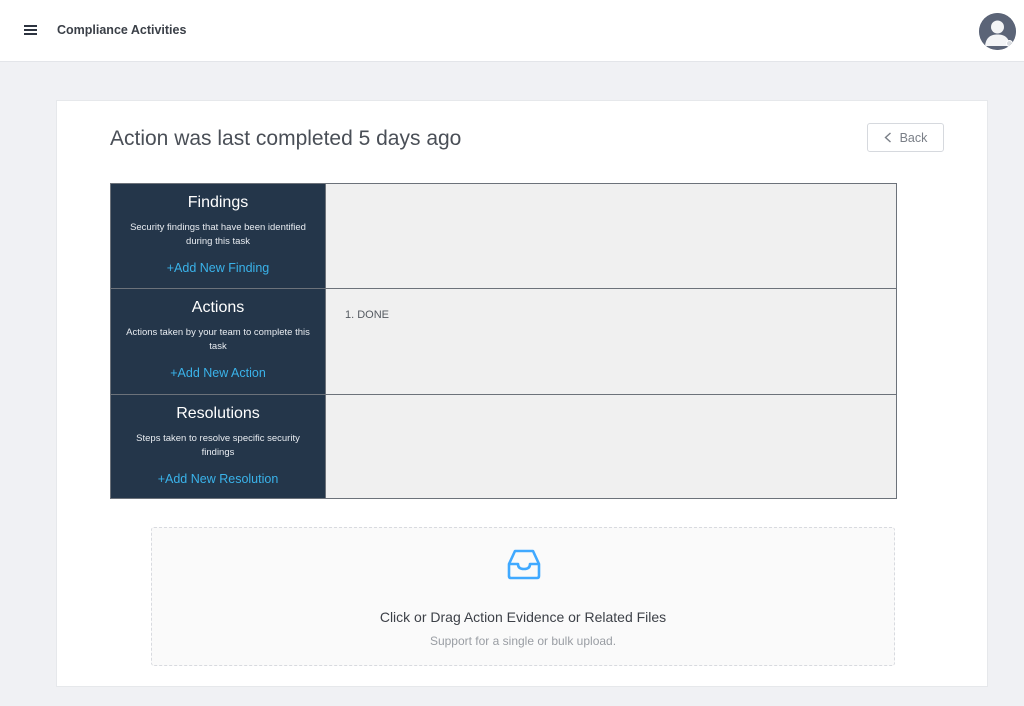 This screenshot has height=706, width=1024. What do you see at coordinates (1009, 43) in the screenshot?
I see `status-dot` at bounding box center [1009, 43].